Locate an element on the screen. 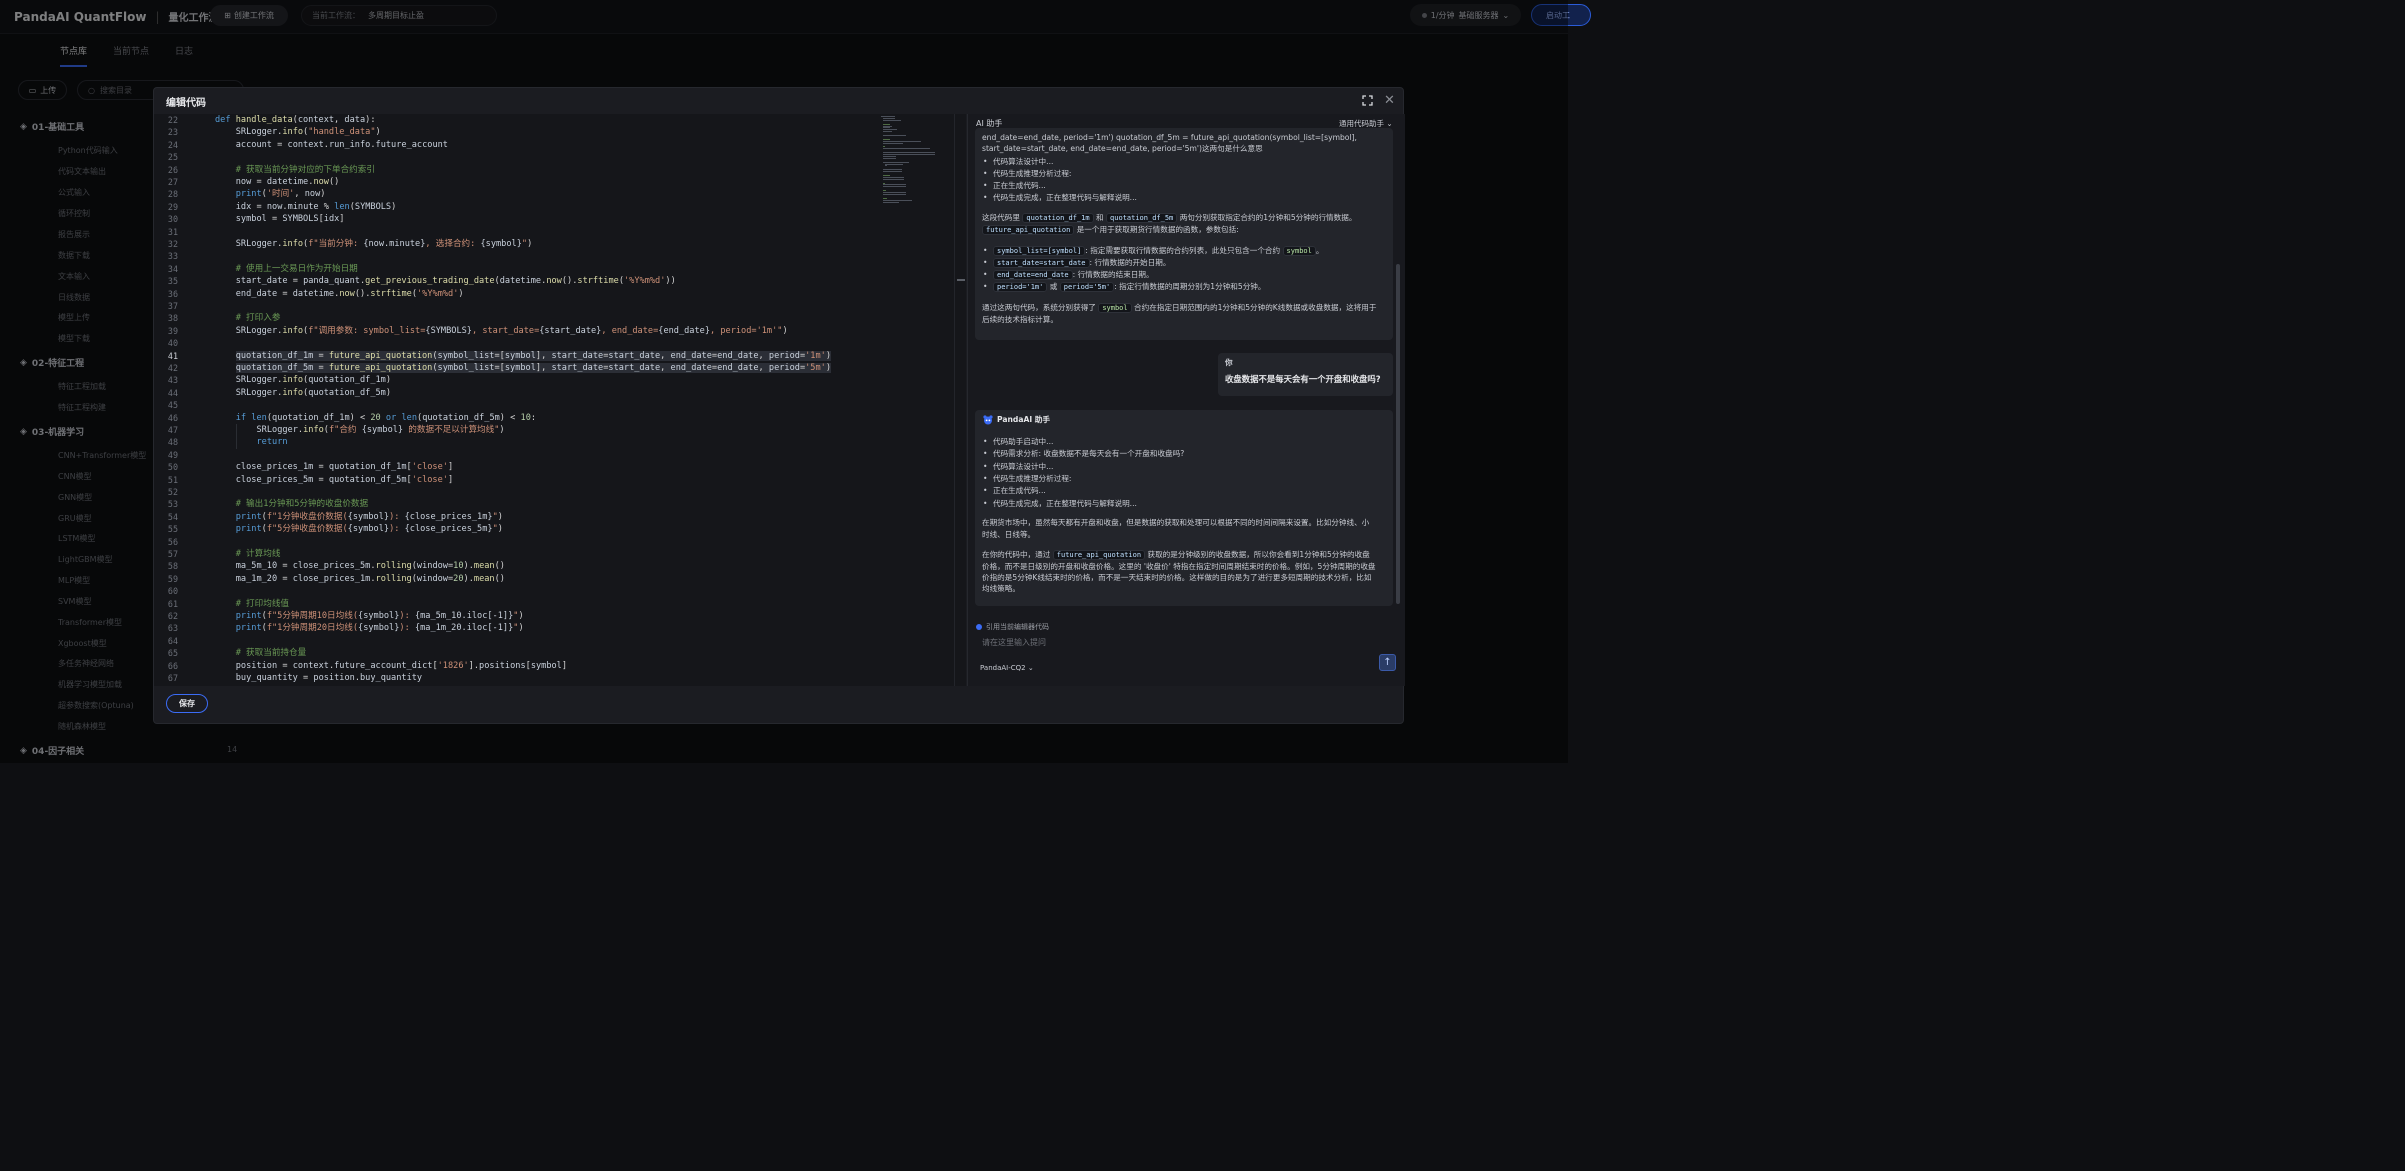 The width and height of the screenshot is (2405, 1171). list-item: start_date=start_date: 行情数据的开始日期。 is located at coordinates (1076, 263).